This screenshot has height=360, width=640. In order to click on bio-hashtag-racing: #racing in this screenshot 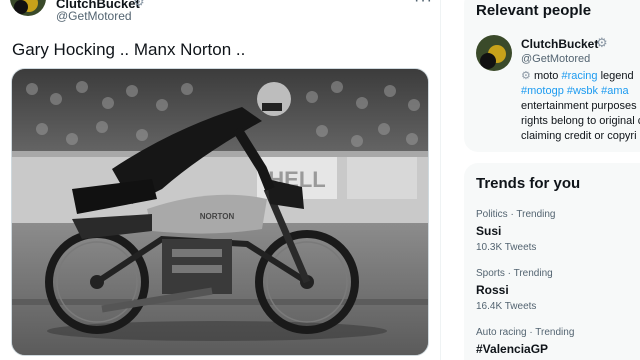, I will do `click(579, 76)`.